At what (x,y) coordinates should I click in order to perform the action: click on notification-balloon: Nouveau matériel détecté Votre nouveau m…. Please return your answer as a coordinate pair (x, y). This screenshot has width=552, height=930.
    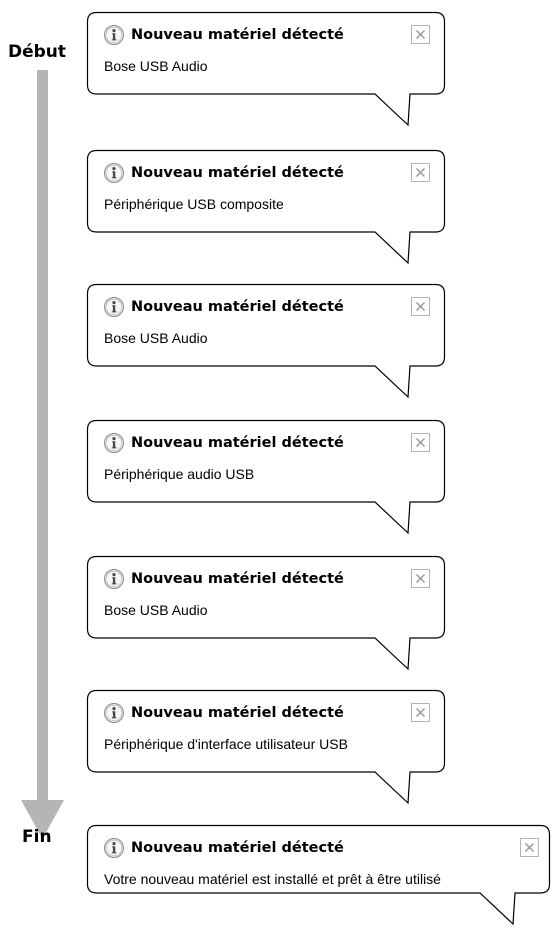
    Looking at the image, I should click on (318, 875).